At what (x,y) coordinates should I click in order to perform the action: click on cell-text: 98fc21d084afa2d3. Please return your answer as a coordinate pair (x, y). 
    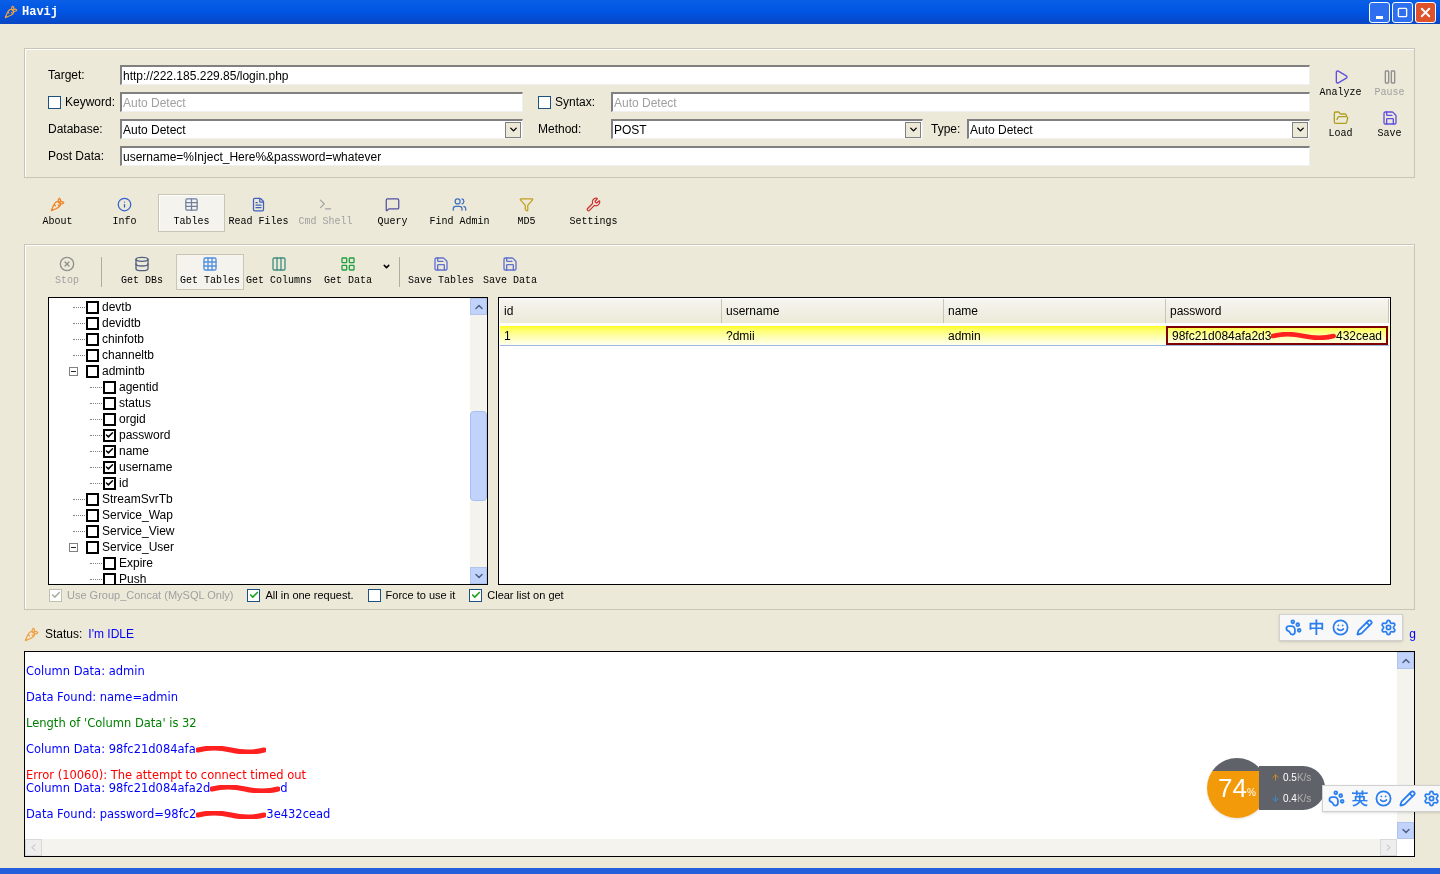
    Looking at the image, I should click on (1222, 336).